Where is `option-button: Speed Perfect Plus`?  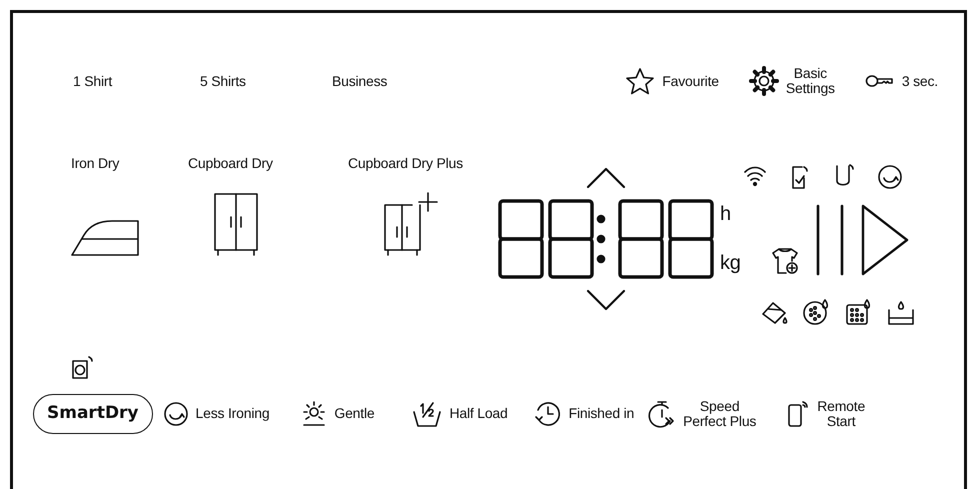
option-button: Speed Perfect Plus is located at coordinates (702, 413).